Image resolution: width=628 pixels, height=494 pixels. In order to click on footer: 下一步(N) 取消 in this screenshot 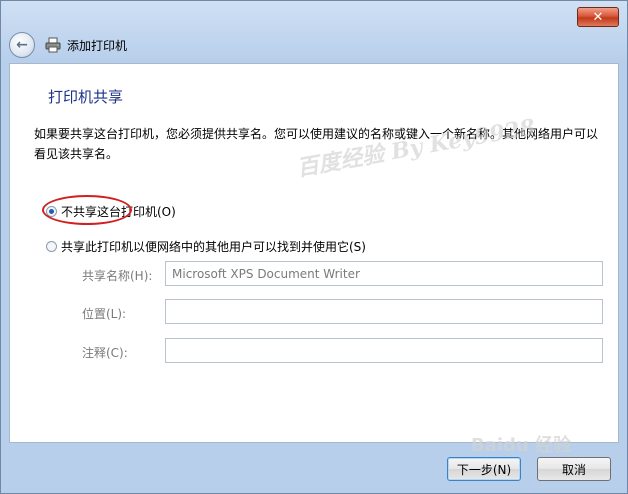, I will do `click(314, 468)`.